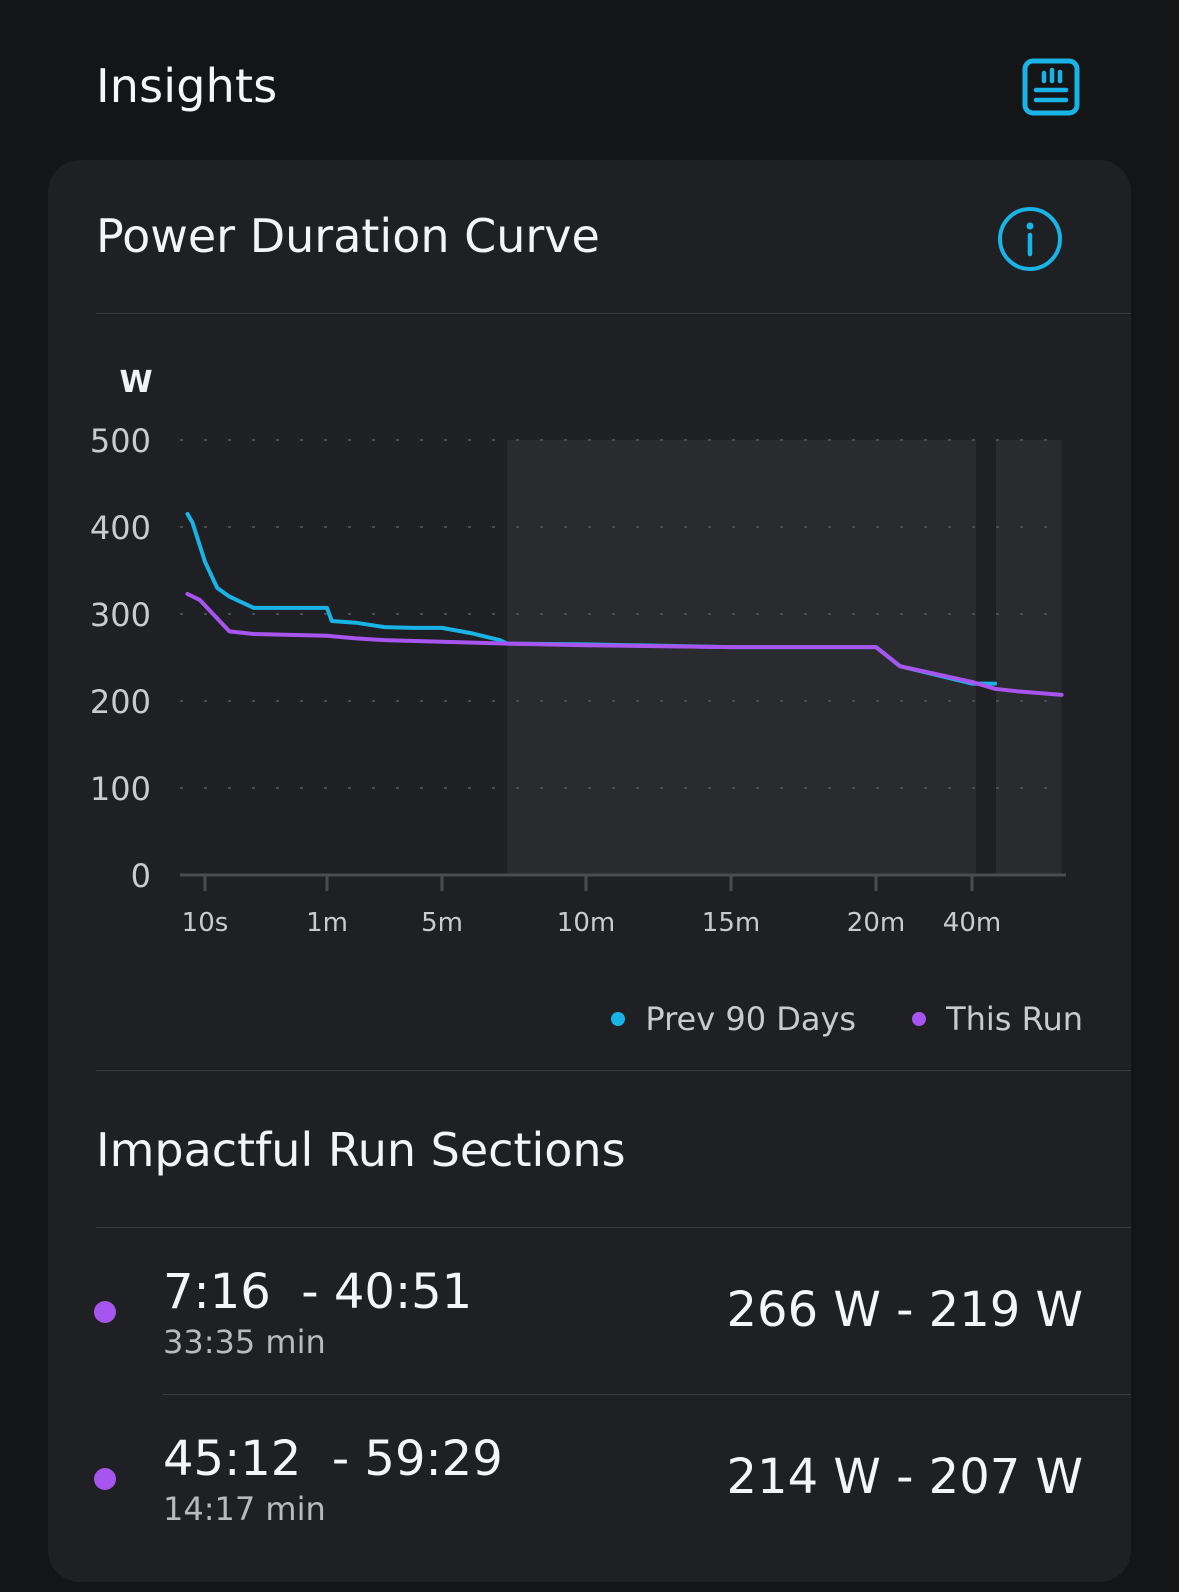 The width and height of the screenshot is (1179, 1592). I want to click on section-power-range: 266 W - 219 W, so click(904, 1310).